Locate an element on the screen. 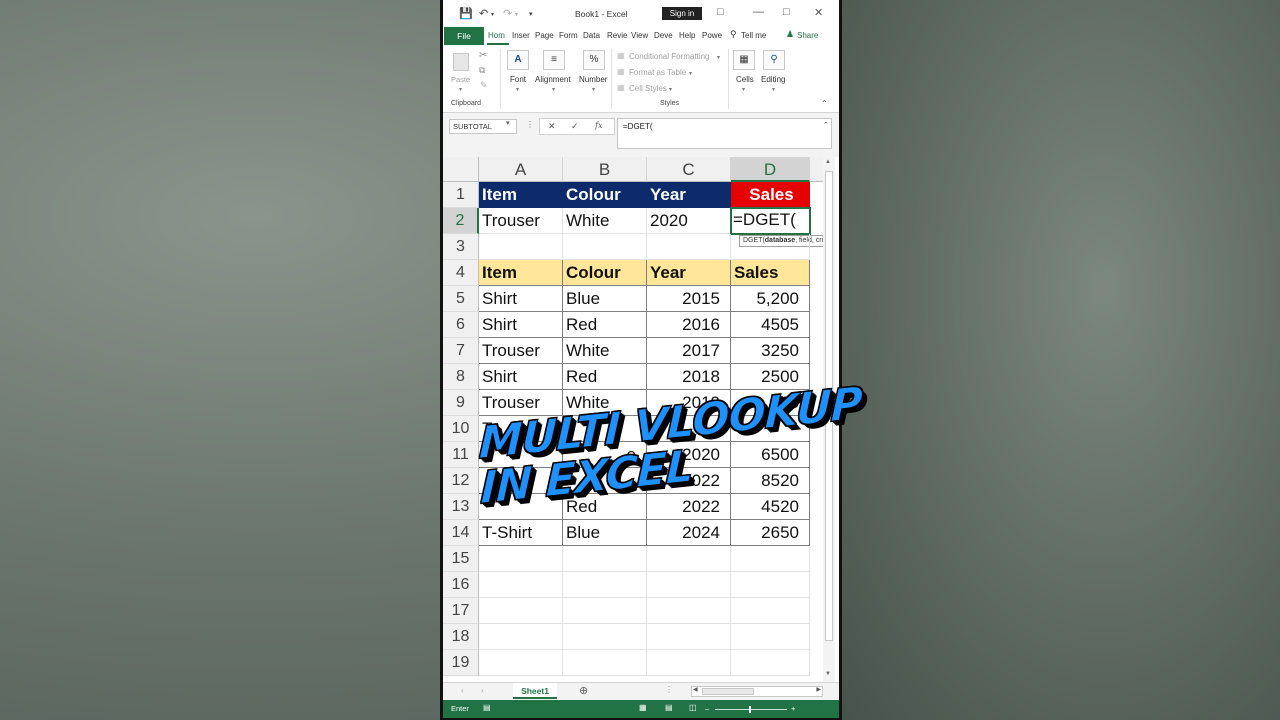 Image resolution: width=1280 pixels, height=720 pixels. zoom-out-icon: – is located at coordinates (707, 708).